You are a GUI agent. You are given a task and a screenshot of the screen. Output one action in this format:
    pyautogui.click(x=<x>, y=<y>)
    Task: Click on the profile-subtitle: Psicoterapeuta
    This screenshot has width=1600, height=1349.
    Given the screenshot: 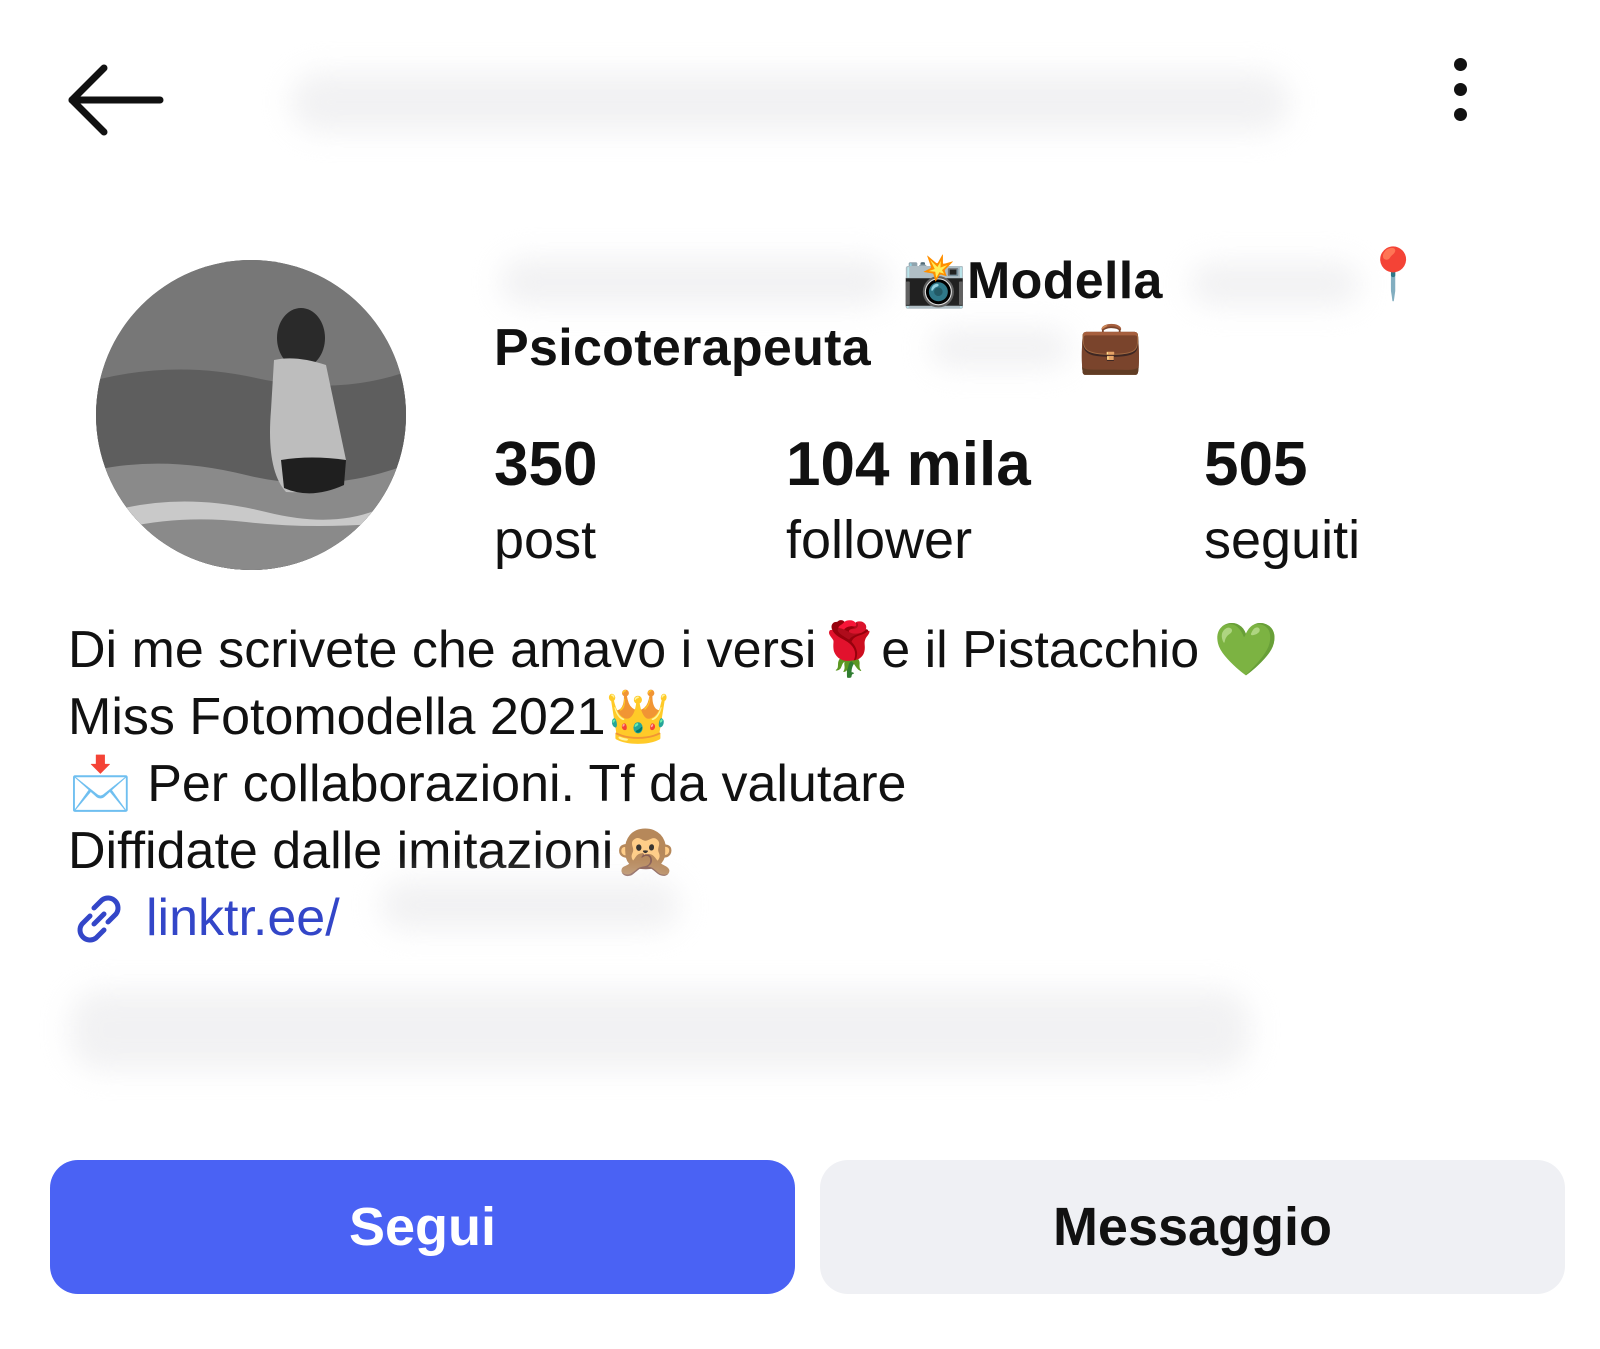 What is the action you would take?
    pyautogui.click(x=683, y=348)
    